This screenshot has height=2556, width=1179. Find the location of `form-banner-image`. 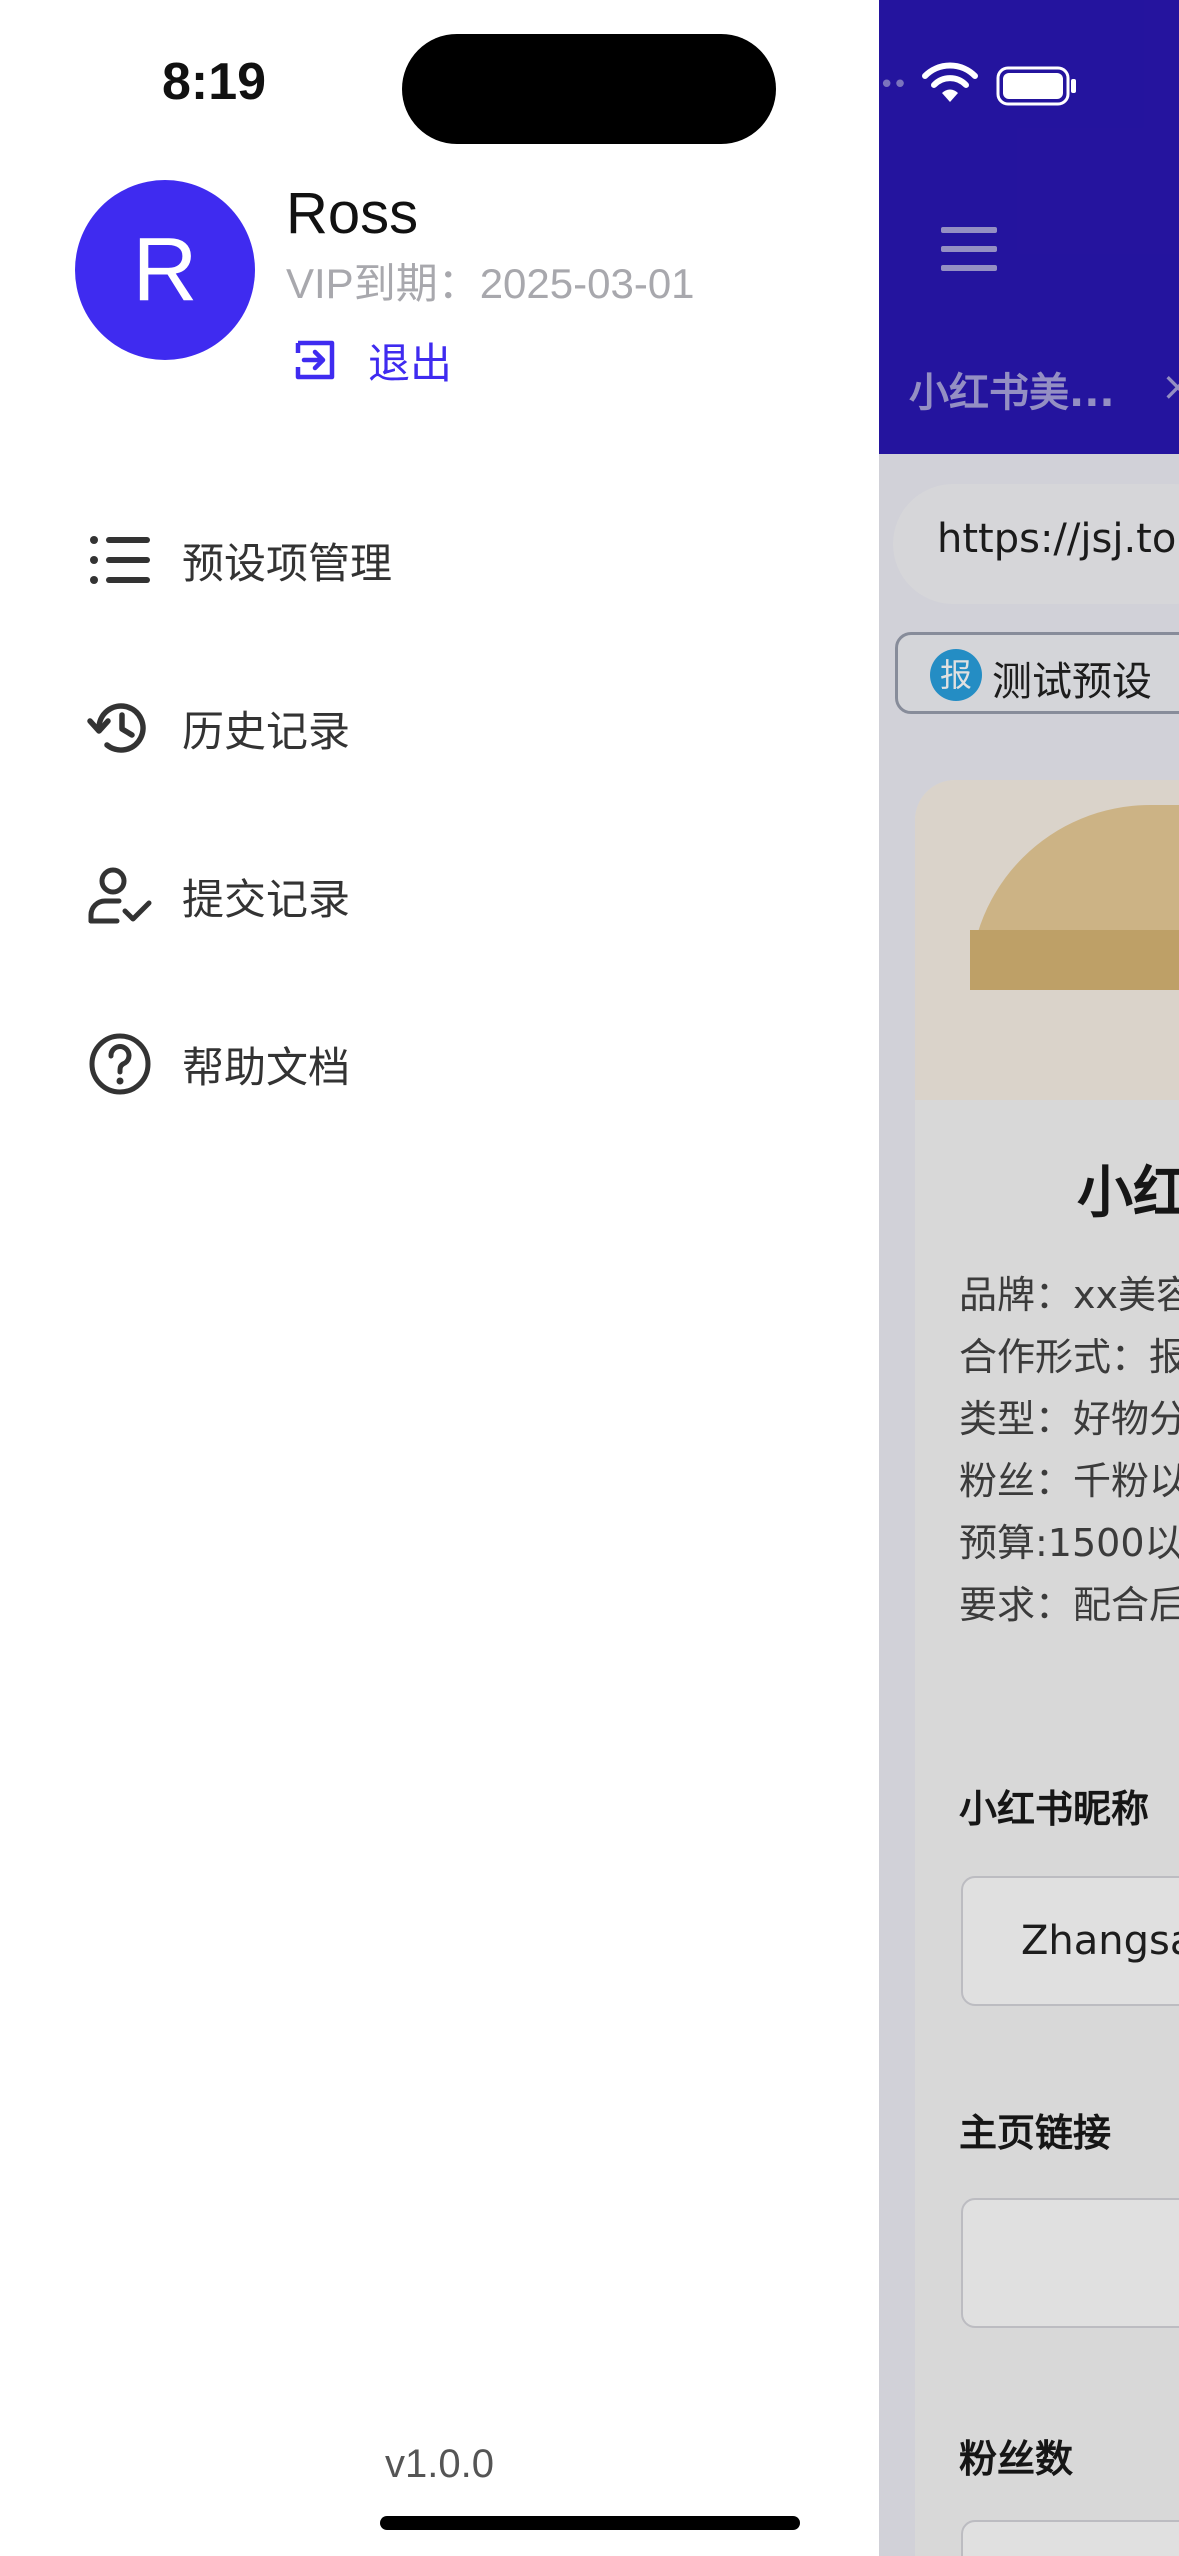

form-banner-image is located at coordinates (1047, 940).